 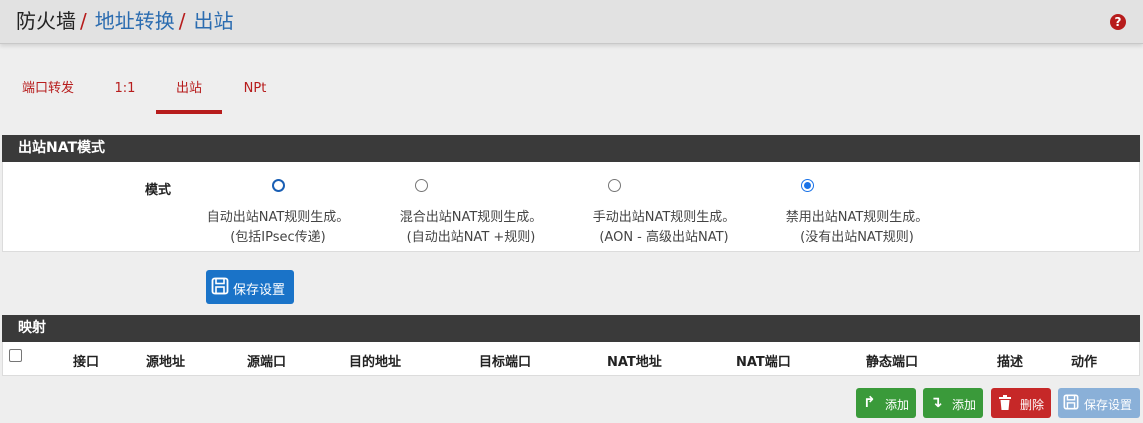 I want to click on mode-option-sublabel: (没有出站NAT规则), so click(x=857, y=237).